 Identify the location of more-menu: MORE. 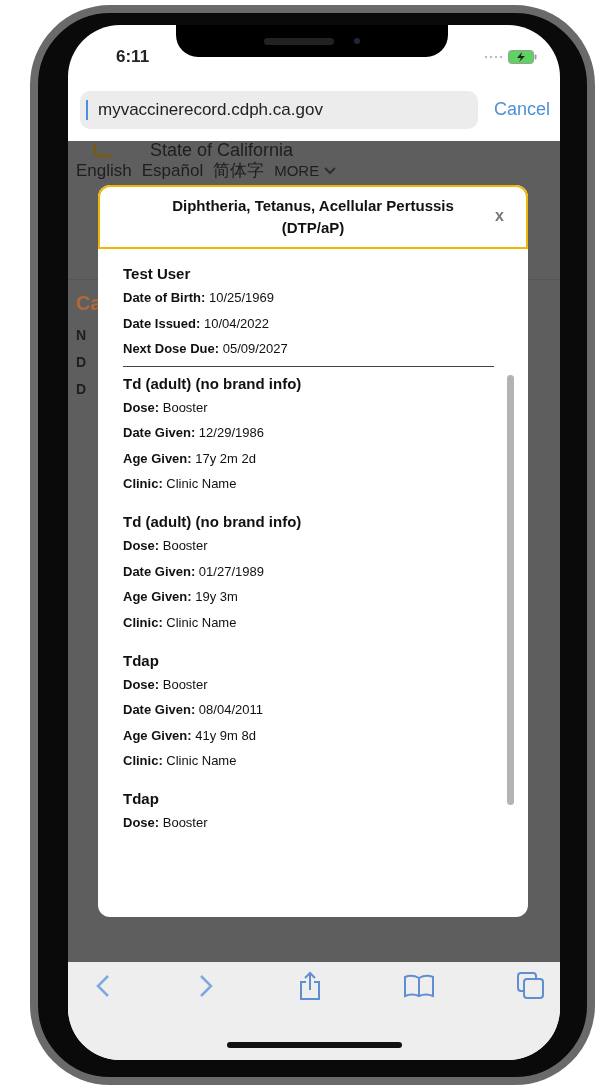
(305, 171).